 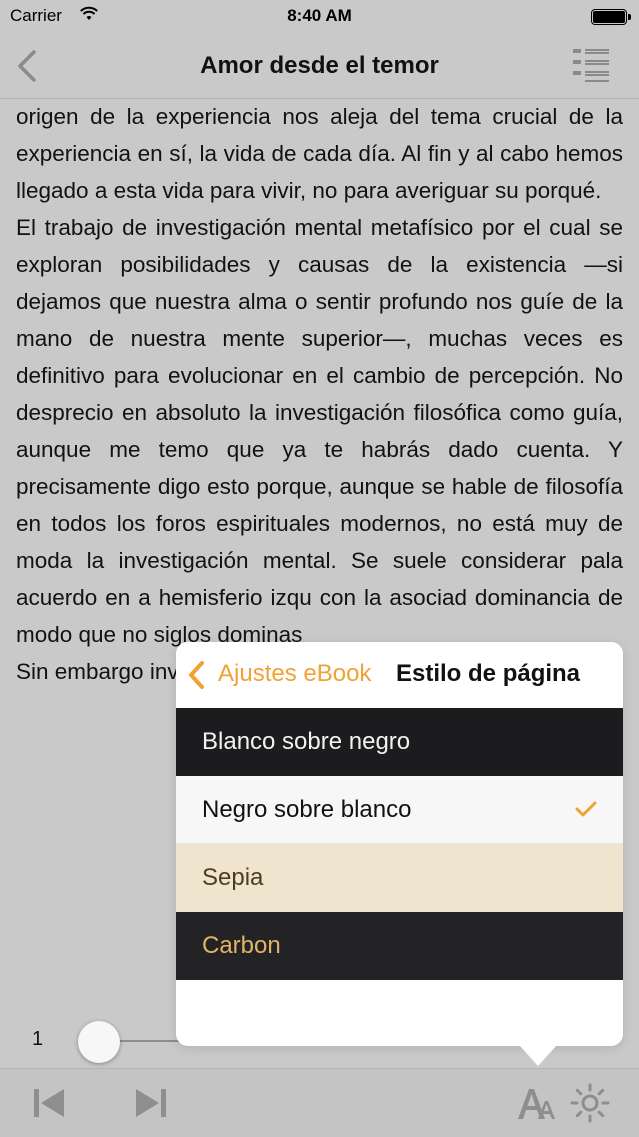 I want to click on status-bar: Carrier 8:40 AM, so click(x=319, y=17).